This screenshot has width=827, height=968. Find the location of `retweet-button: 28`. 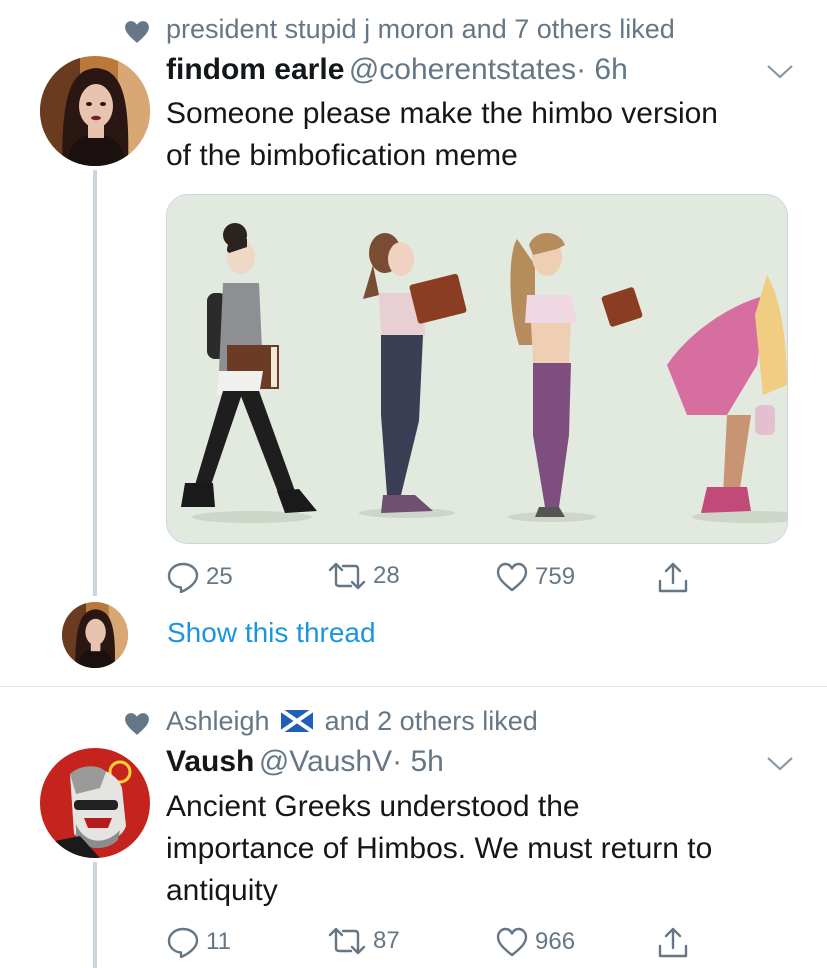

retweet-button: 28 is located at coordinates (363, 576).